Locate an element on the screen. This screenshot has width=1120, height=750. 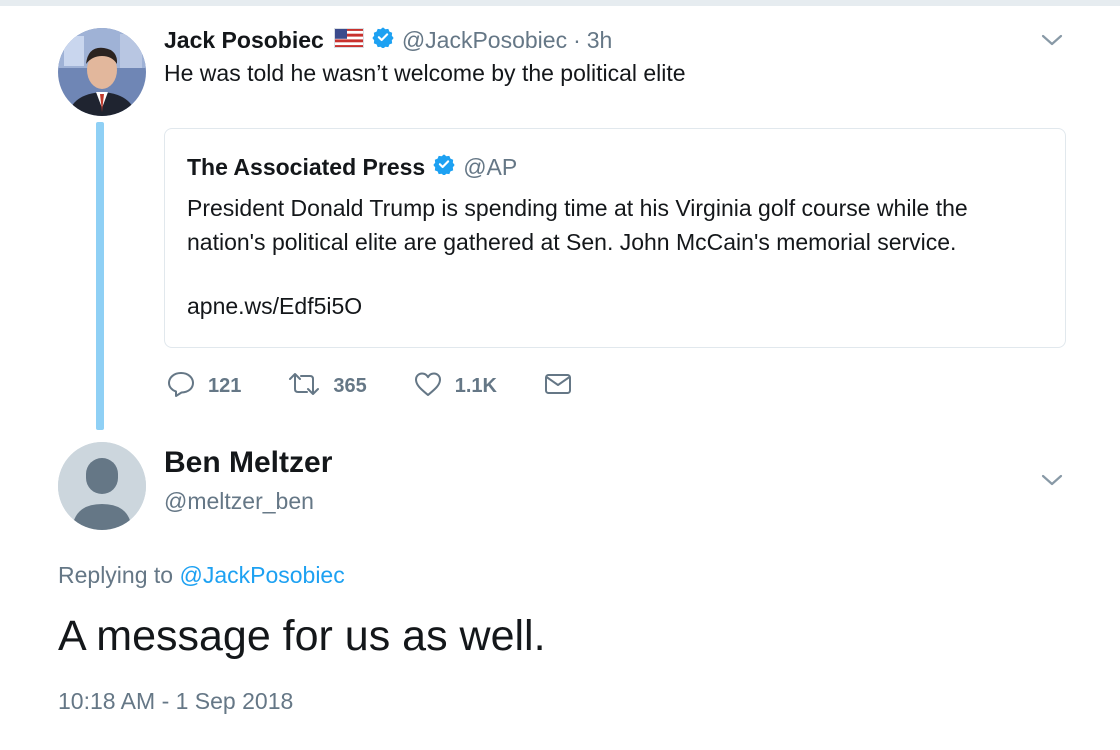
avatar is located at coordinates (102, 72).